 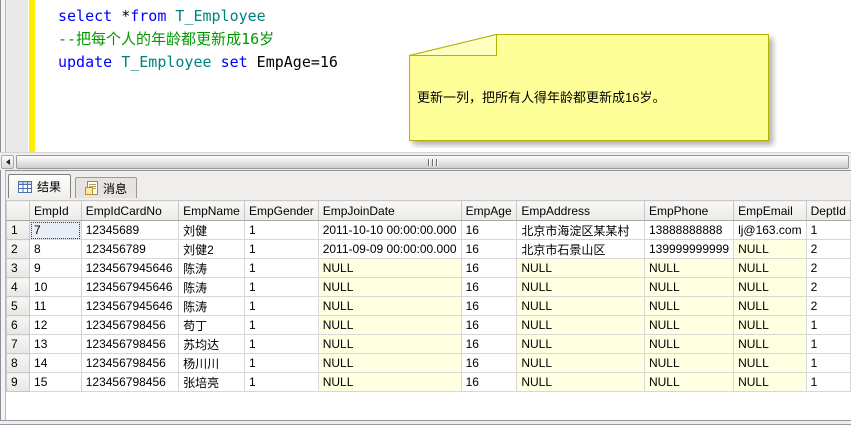 I want to click on row-header: 8, so click(x=18, y=363).